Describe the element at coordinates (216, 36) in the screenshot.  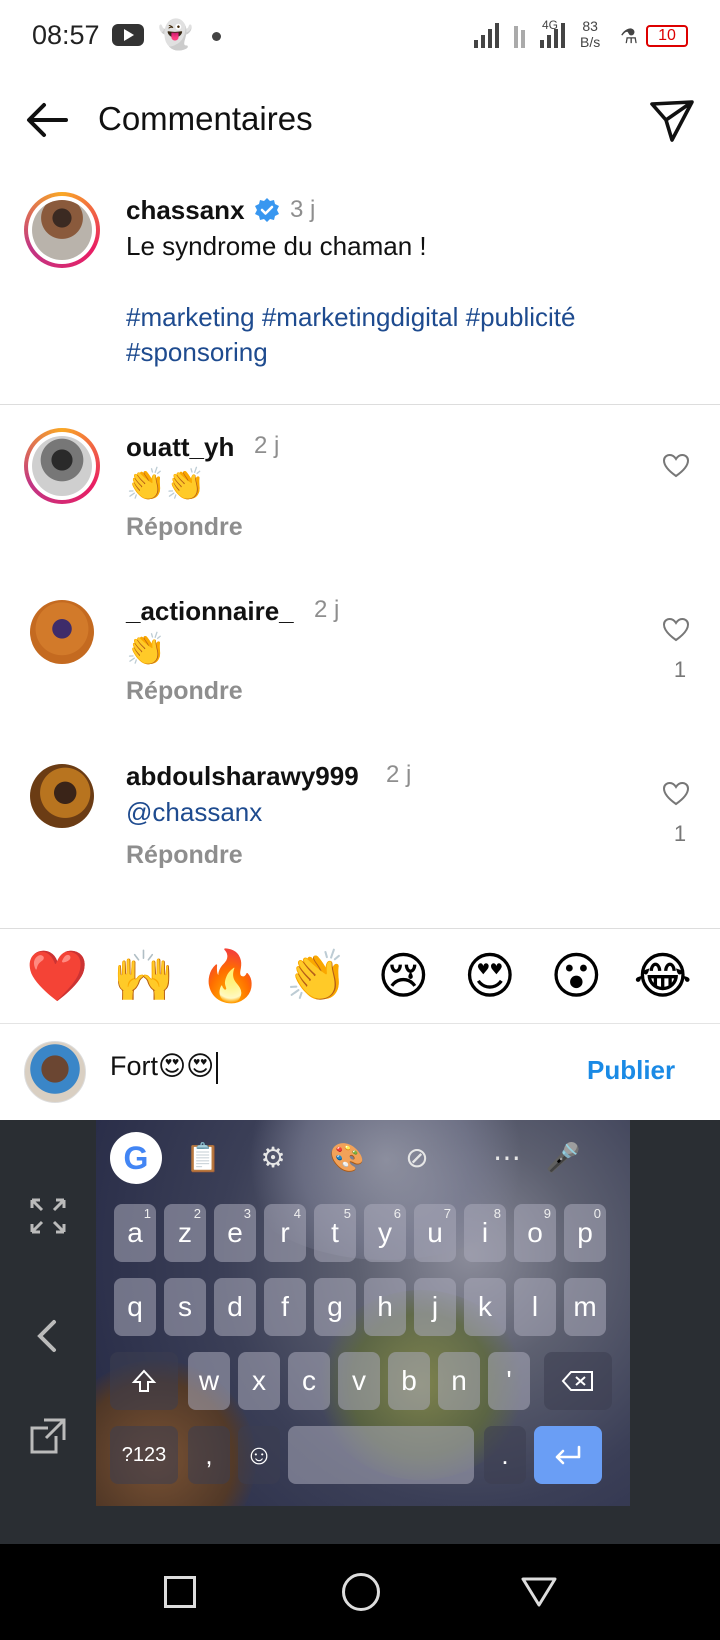
I see `notification-dot-icon` at that location.